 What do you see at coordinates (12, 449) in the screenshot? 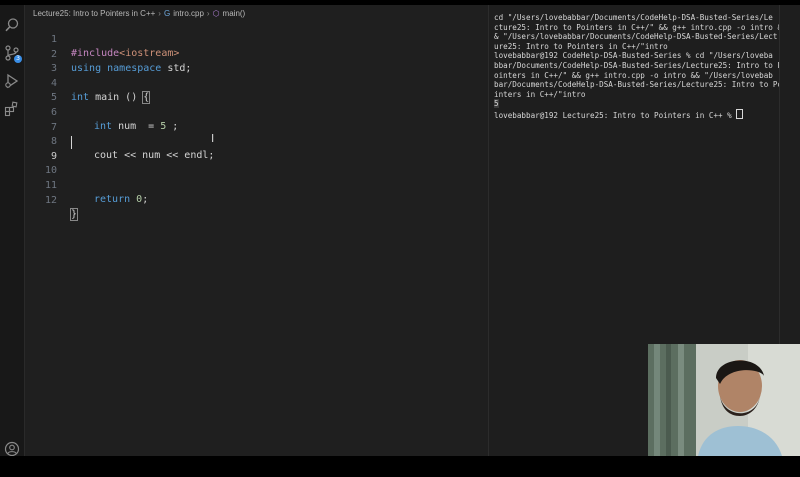
I see `account-icon` at bounding box center [12, 449].